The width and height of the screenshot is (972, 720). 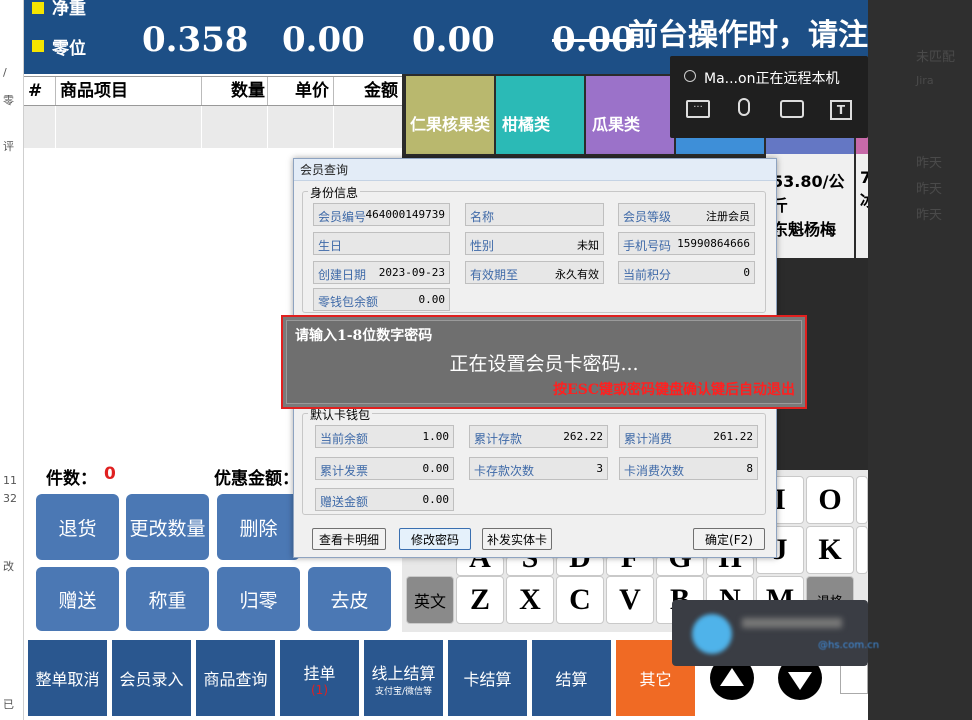 I want to click on extra-input, so click(x=854, y=679).